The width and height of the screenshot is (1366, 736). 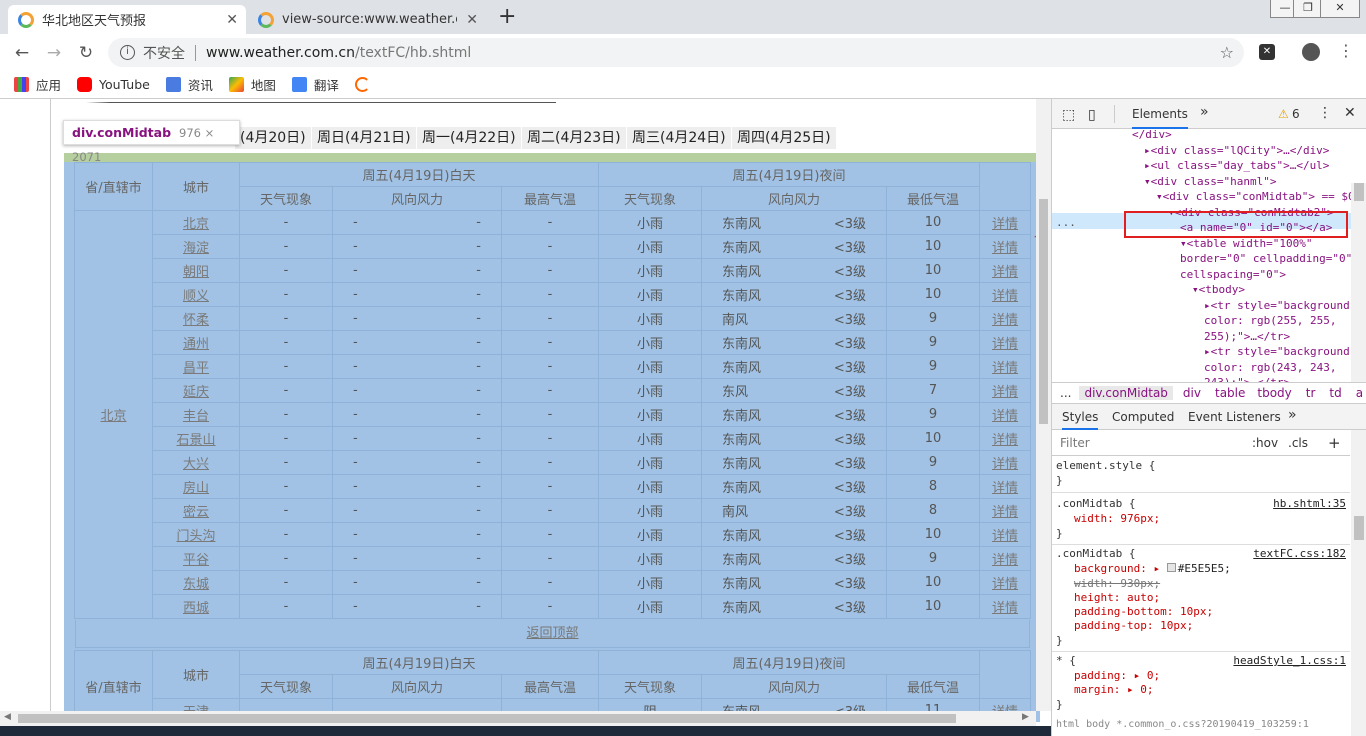 I want to click on day-tab: 周三(4月24日), so click(x=679, y=138).